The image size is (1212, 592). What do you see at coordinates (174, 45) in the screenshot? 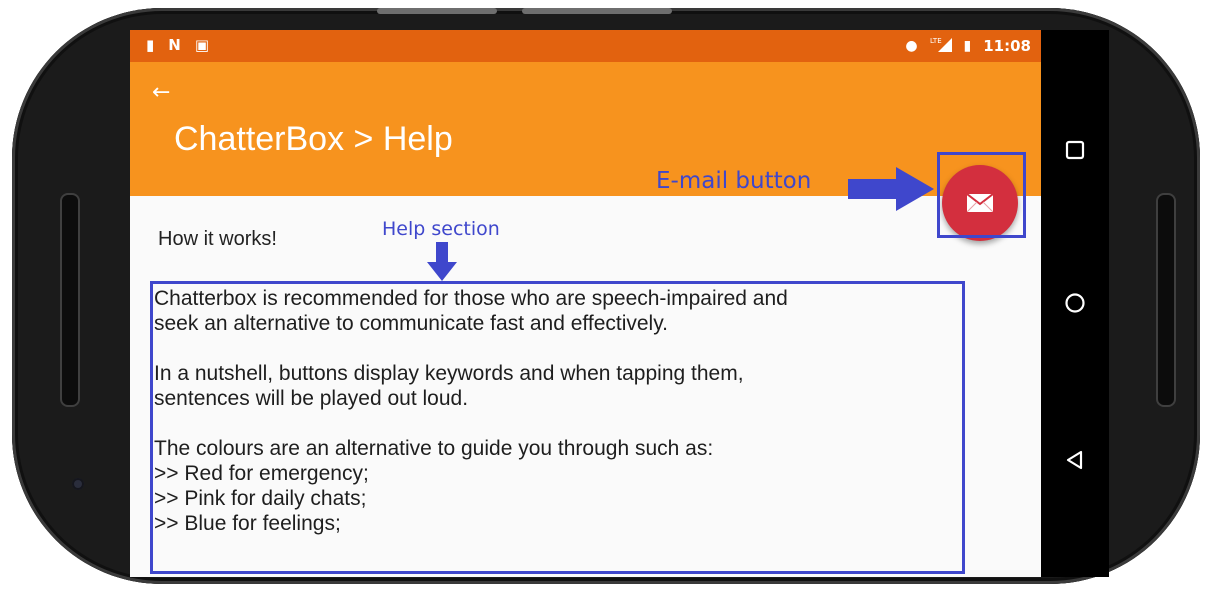
I see `n-icon: N` at bounding box center [174, 45].